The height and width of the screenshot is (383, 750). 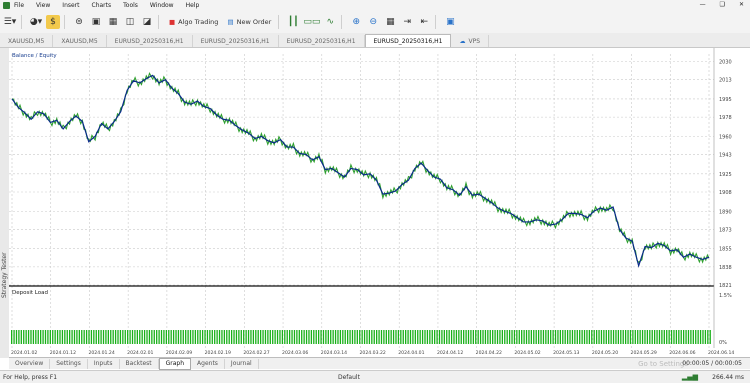 I want to click on grid-icon: ▦, so click(x=390, y=22).